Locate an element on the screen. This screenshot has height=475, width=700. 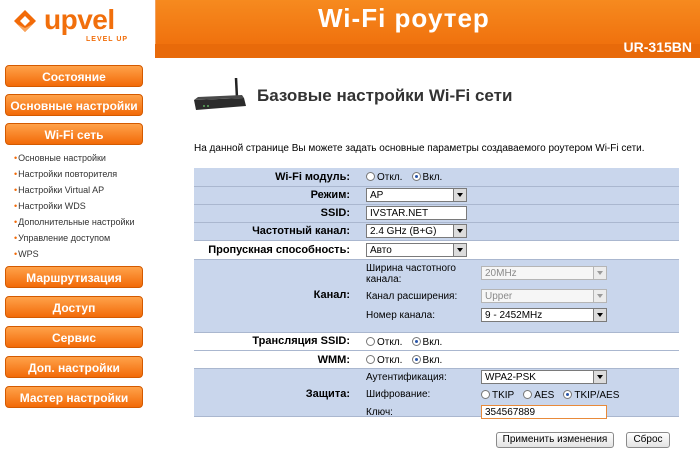
option-label: AES is located at coordinates (544, 395).